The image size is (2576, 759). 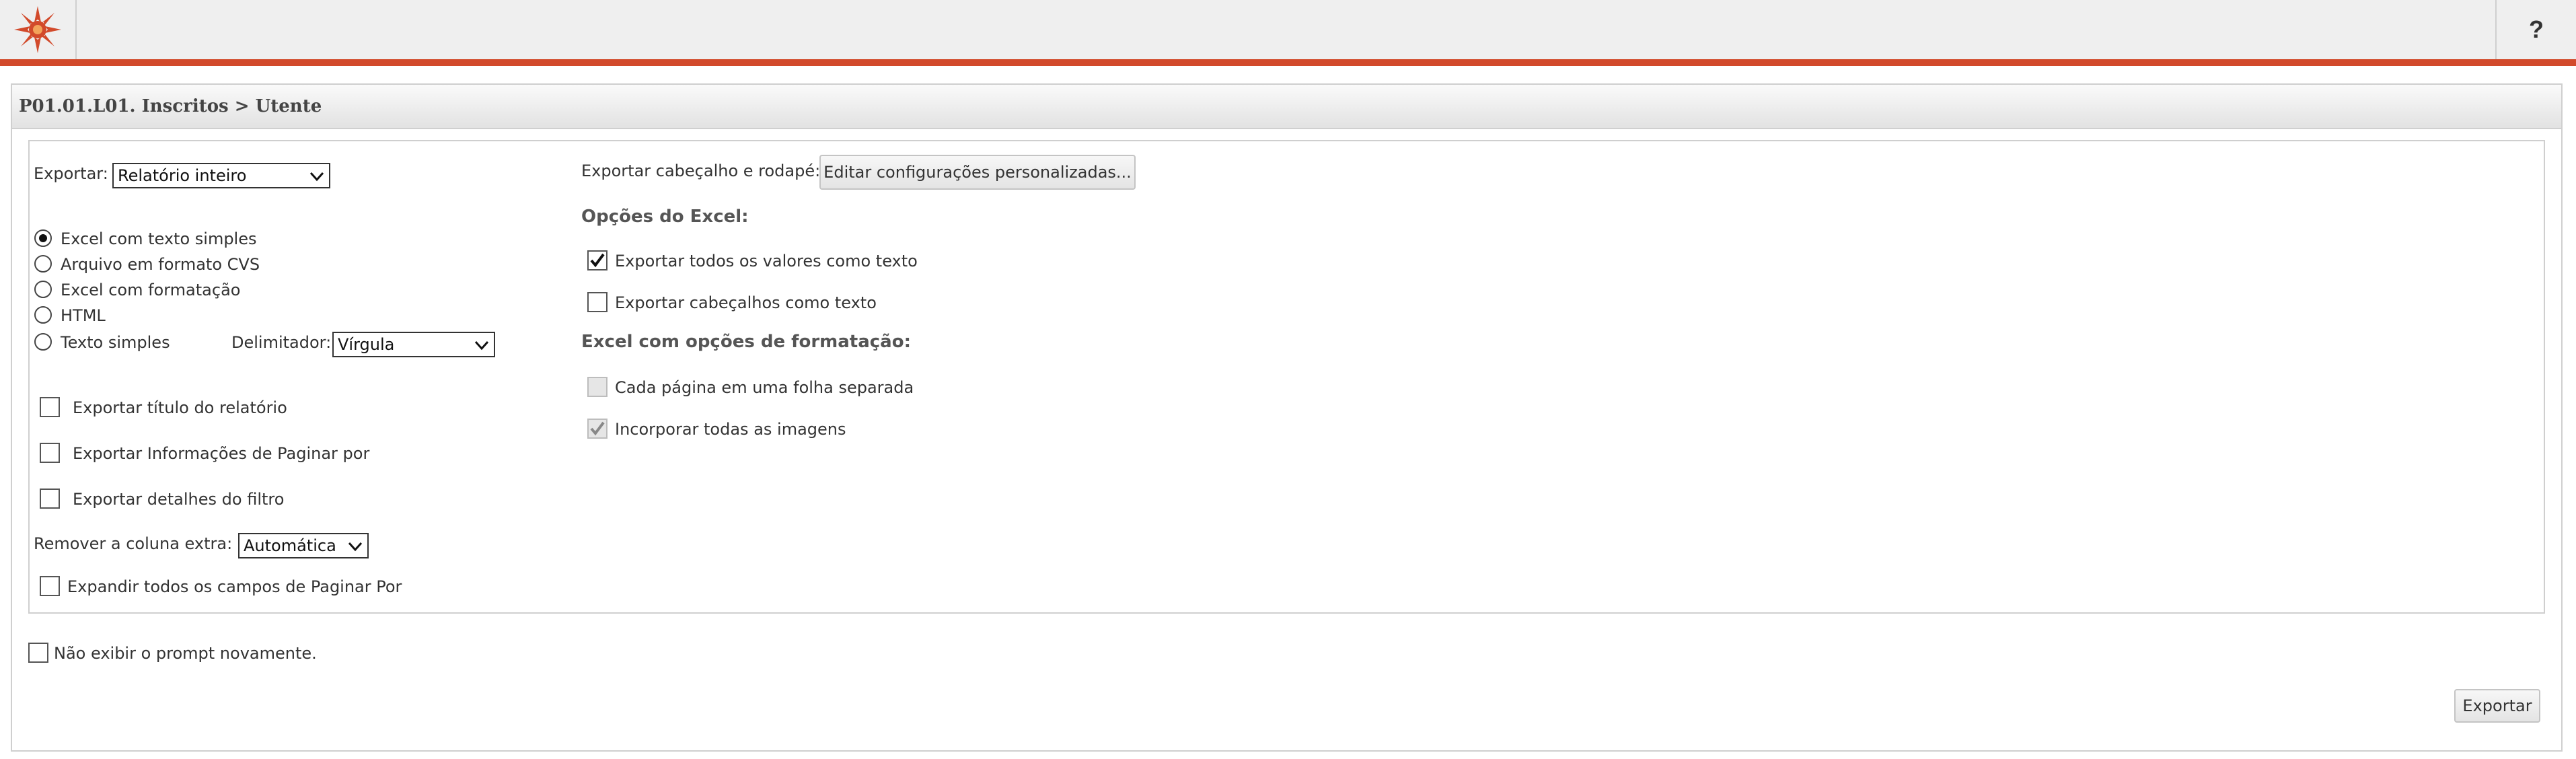 What do you see at coordinates (159, 238) in the screenshot?
I see `radio-excel-plain-text-label: Excel com texto simples` at bounding box center [159, 238].